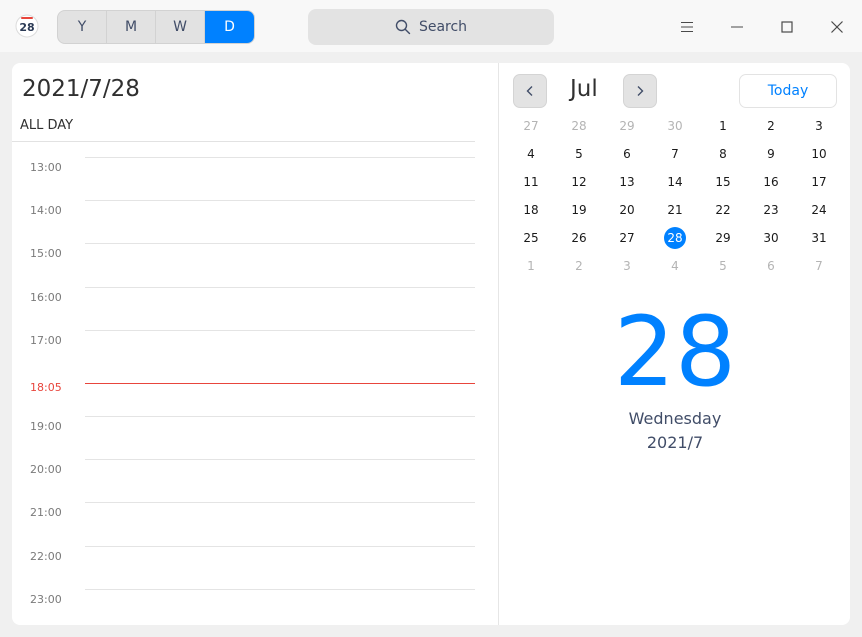  I want to click on calendar-day: 20, so click(627, 210).